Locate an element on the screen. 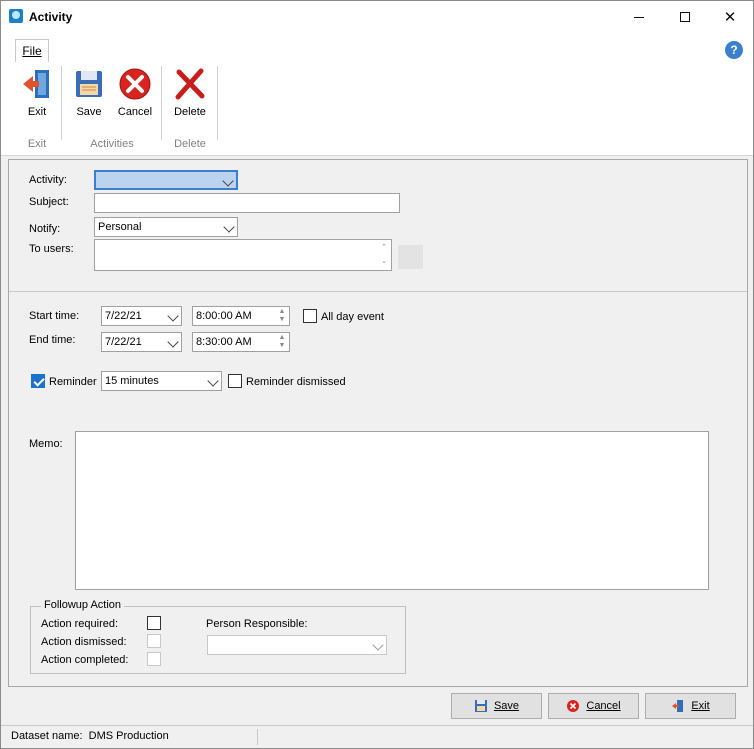  reminder-label: Reminder is located at coordinates (73, 382).